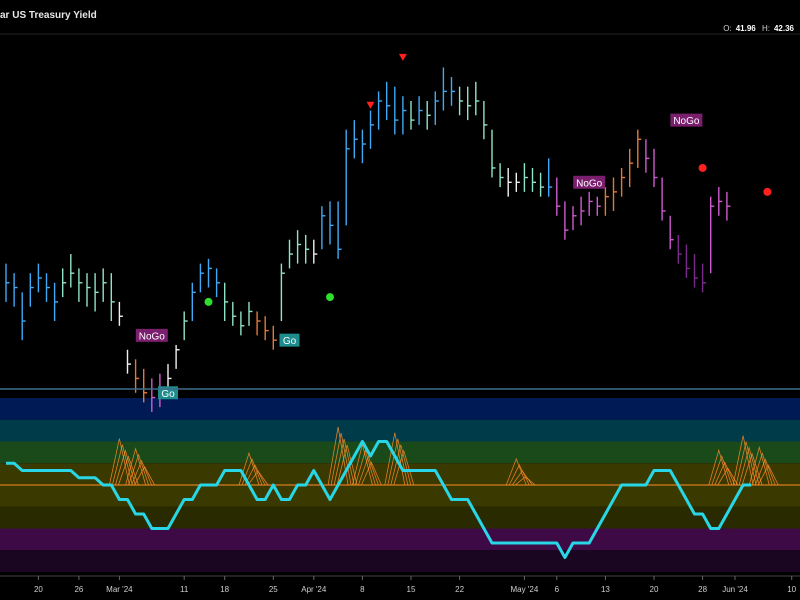 Image resolution: width=800 pixels, height=600 pixels. What do you see at coordinates (119, 589) in the screenshot?
I see `x-tick-label-2: Mar '24` at bounding box center [119, 589].